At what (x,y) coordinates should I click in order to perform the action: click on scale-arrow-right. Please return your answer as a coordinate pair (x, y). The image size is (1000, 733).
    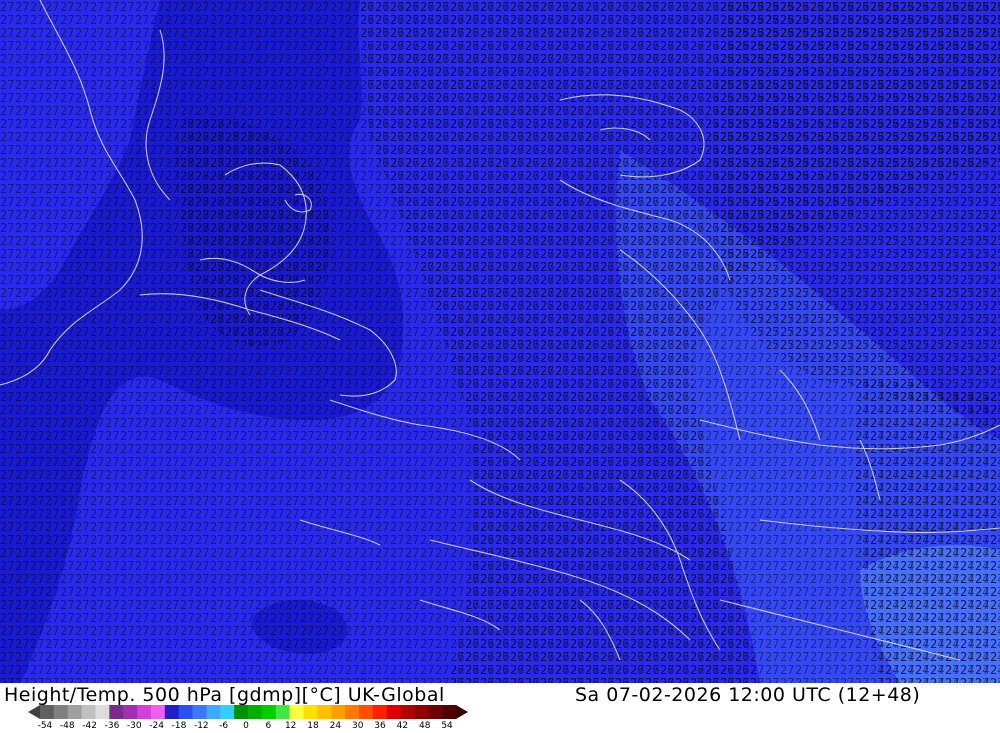
    Looking at the image, I should click on (462, 712).